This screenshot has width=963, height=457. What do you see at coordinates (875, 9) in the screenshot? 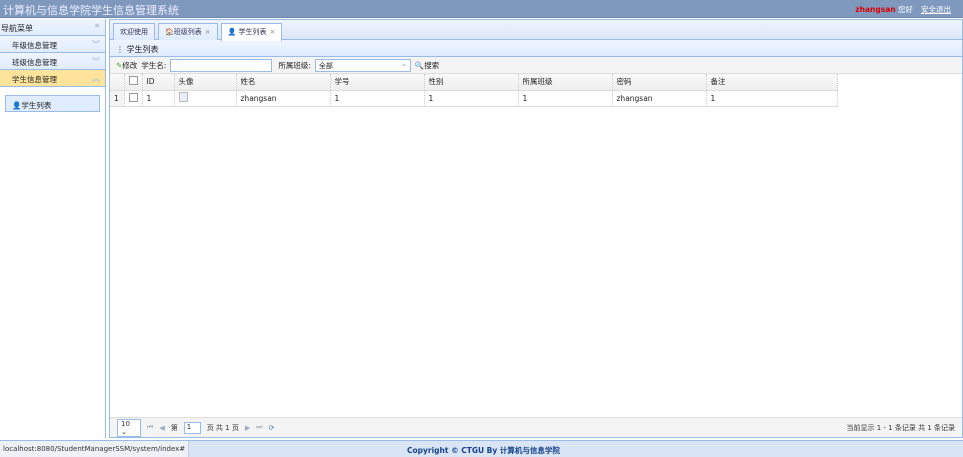
I see `username: zhangsan` at bounding box center [875, 9].